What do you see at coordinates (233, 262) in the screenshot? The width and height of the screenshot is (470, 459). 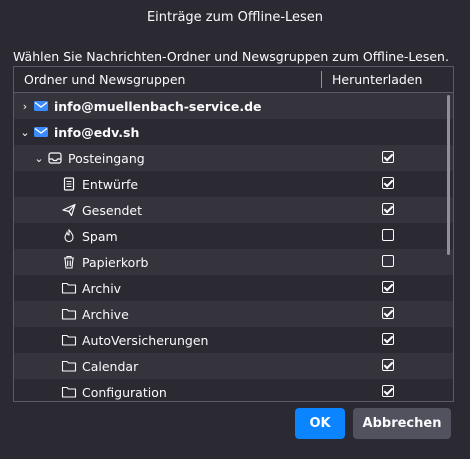 I see `tree-row: Papierkorb` at bounding box center [233, 262].